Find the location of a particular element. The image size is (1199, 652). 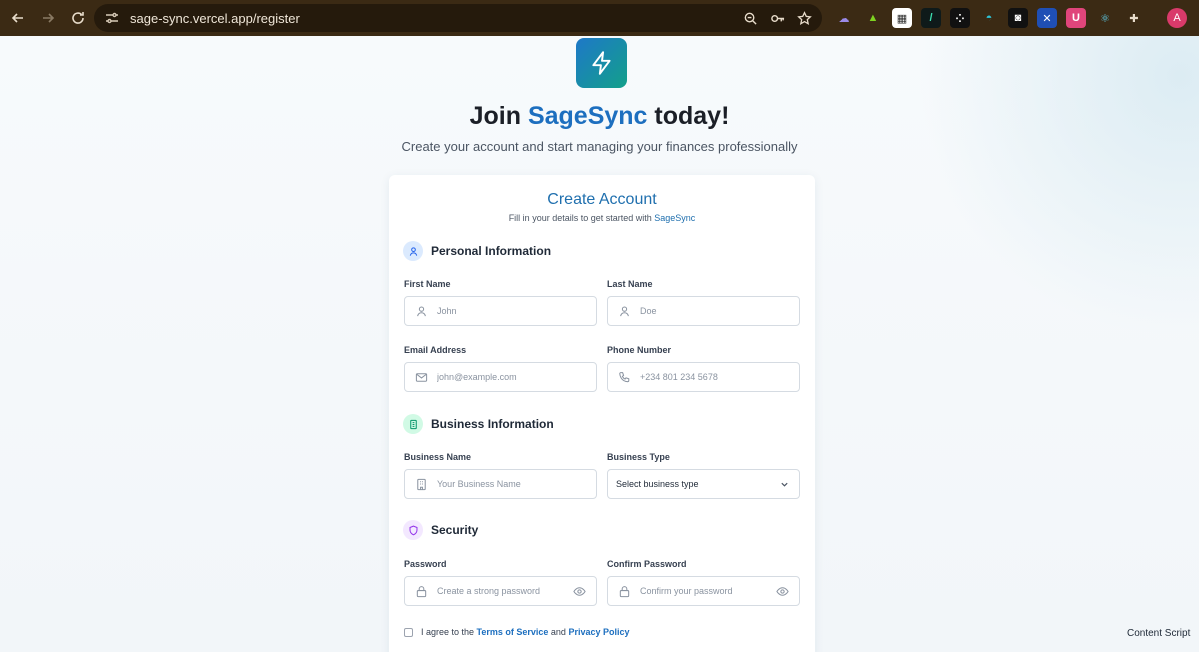

title-brand: SageSync is located at coordinates (587, 116).